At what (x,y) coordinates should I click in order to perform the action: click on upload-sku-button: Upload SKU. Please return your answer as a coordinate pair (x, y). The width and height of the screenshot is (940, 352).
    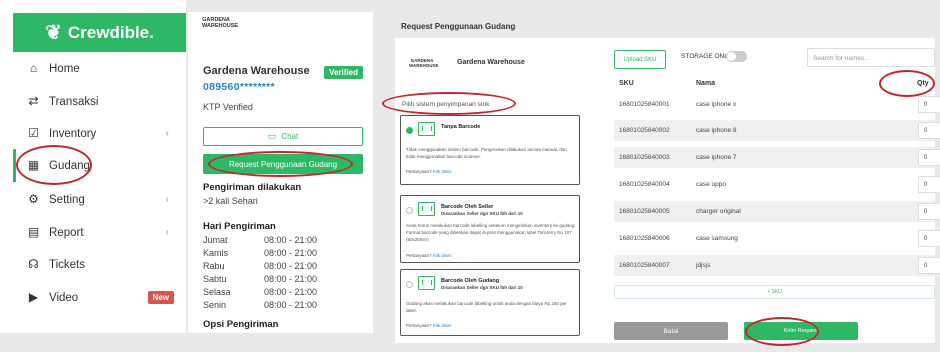
    Looking at the image, I should click on (640, 59).